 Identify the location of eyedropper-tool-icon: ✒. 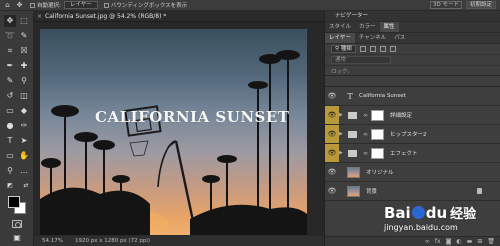
(10, 66).